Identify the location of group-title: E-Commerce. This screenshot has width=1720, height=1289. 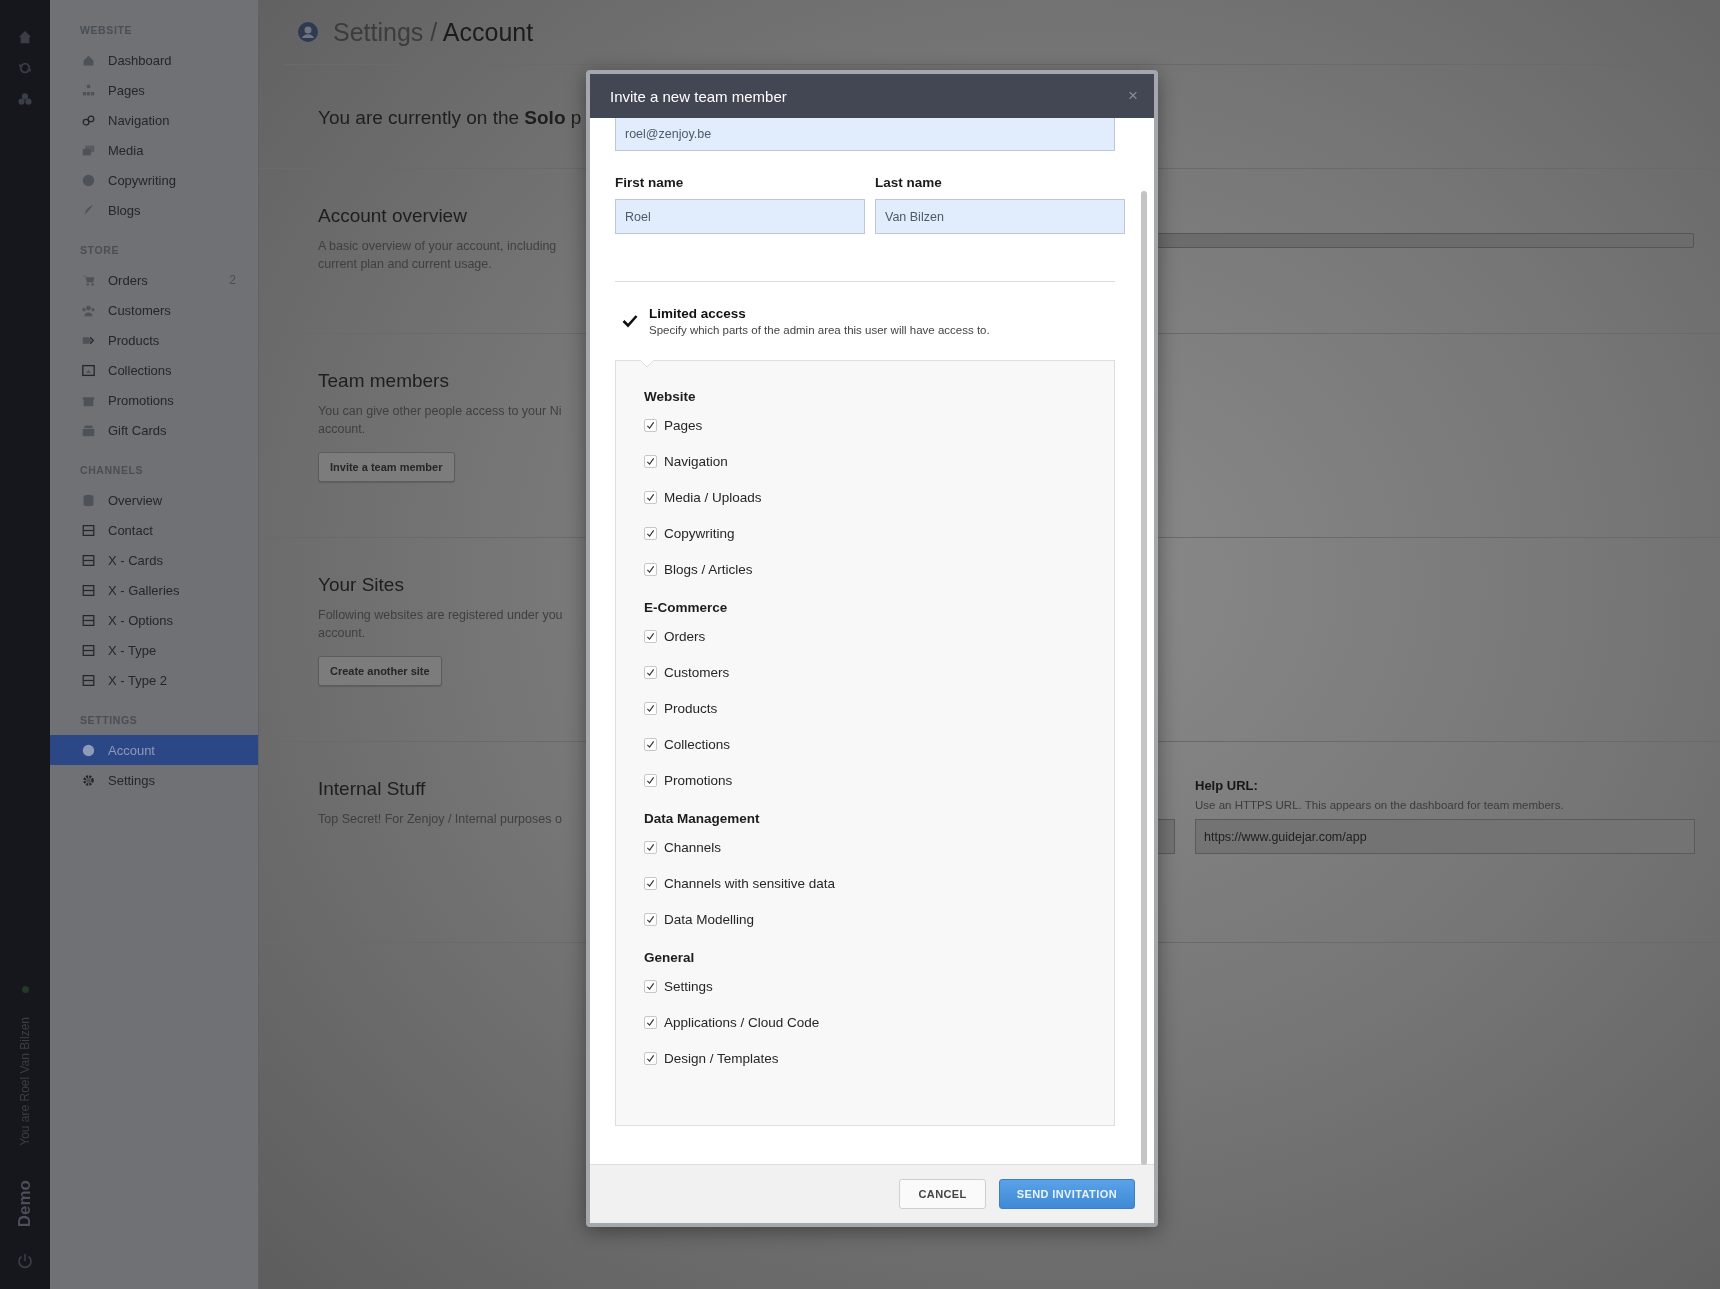
(686, 607).